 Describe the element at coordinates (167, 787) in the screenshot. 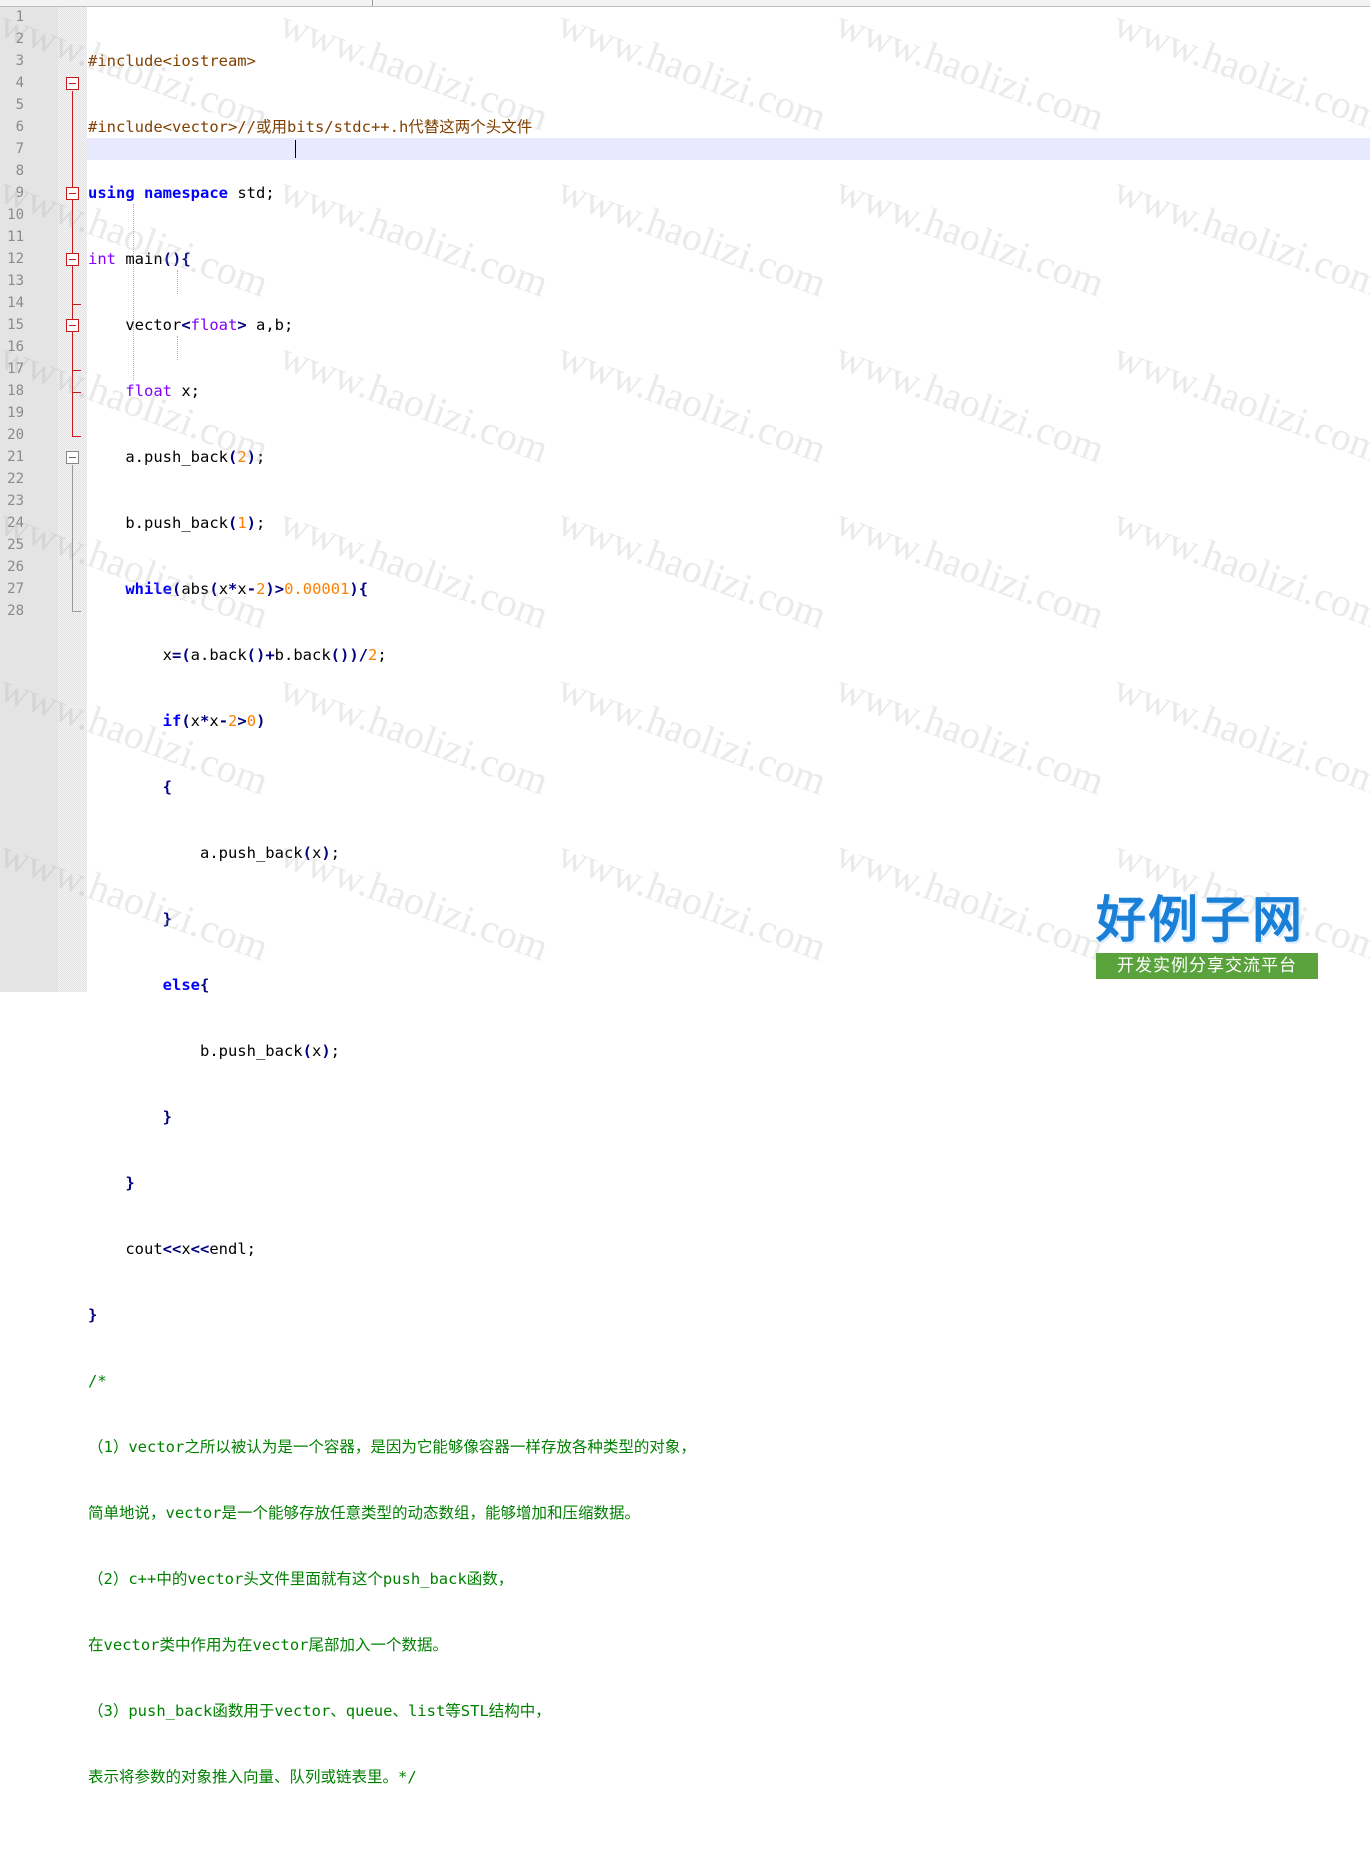

I see `code-line-12: {` at that location.